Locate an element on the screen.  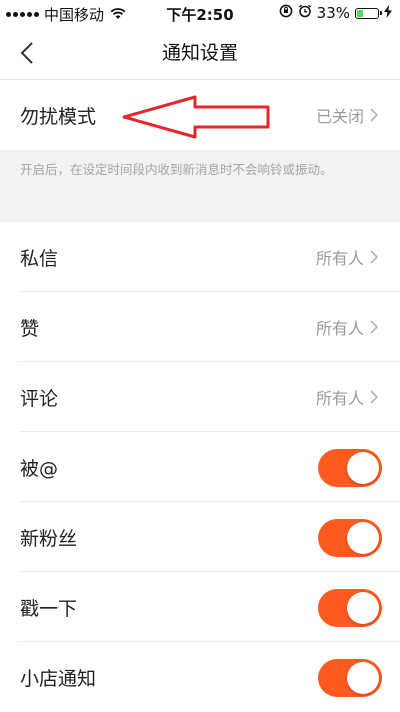
row-label: 评论 is located at coordinates (39, 398).